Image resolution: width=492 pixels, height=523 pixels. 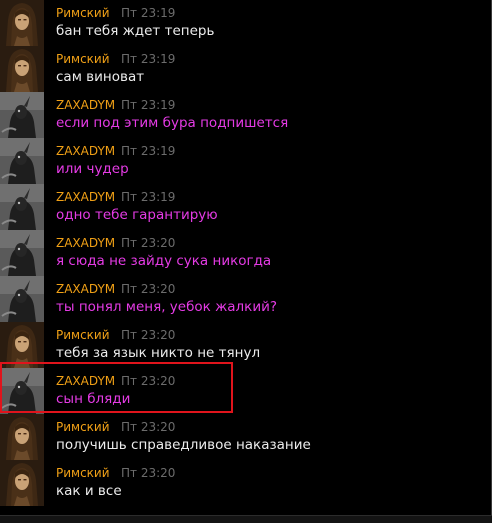 I want to click on message-text: ты понял меня, уебок жалкий?, so click(x=167, y=307).